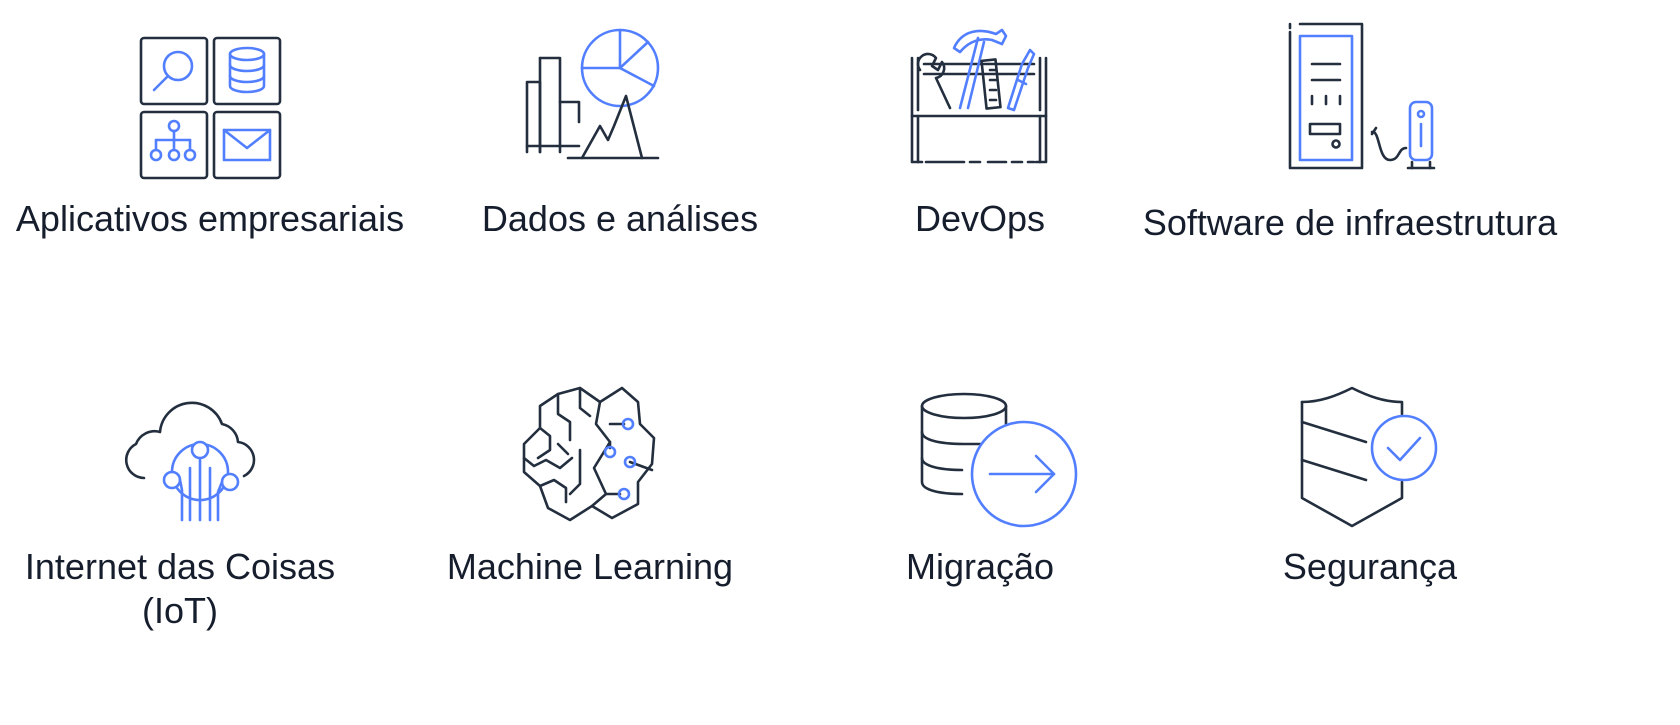 The height and width of the screenshot is (725, 1680). Describe the element at coordinates (630, 530) in the screenshot. I see `category-machine-learning: Machine Learning` at that location.